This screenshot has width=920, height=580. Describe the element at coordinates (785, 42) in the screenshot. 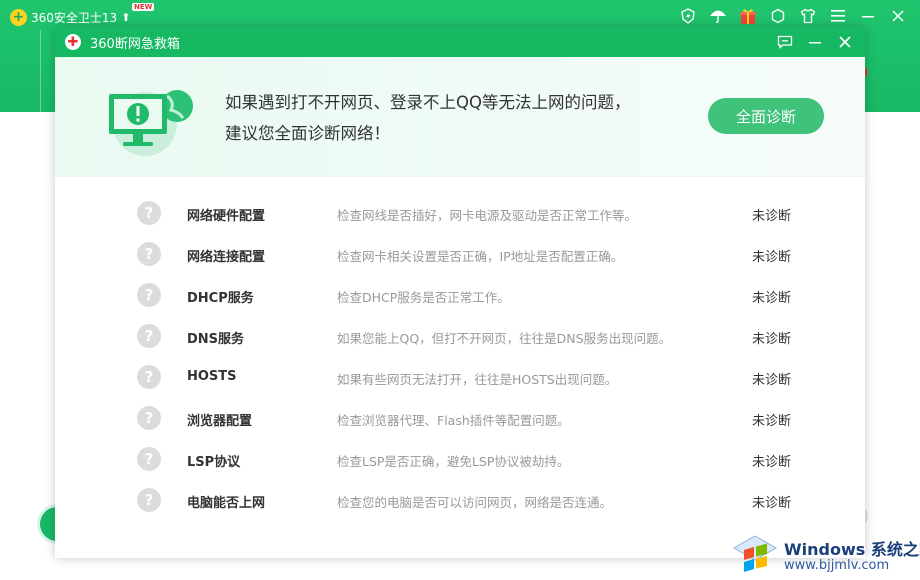

I see `feedback-icon` at that location.